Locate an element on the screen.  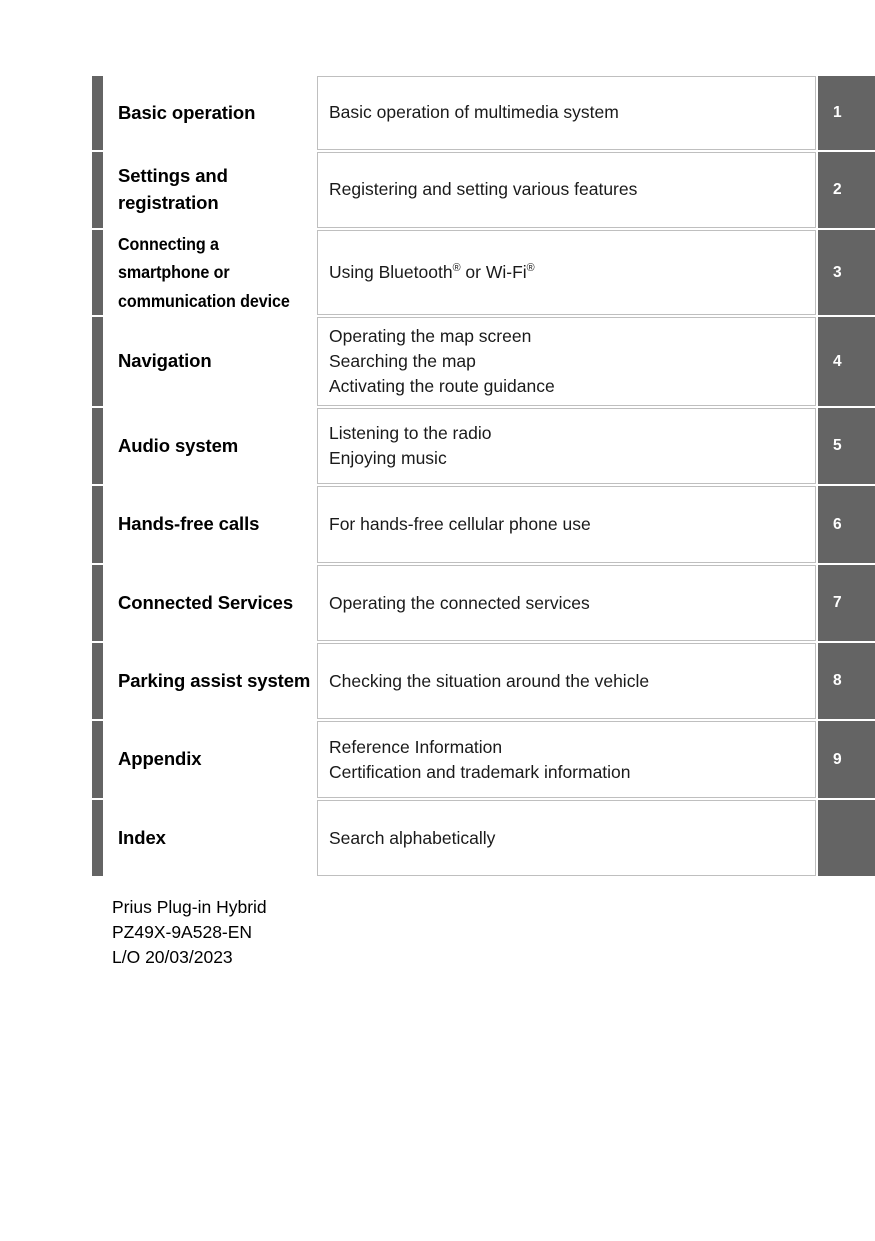
chapter-description: Search alphabetically is located at coordinates (412, 837).